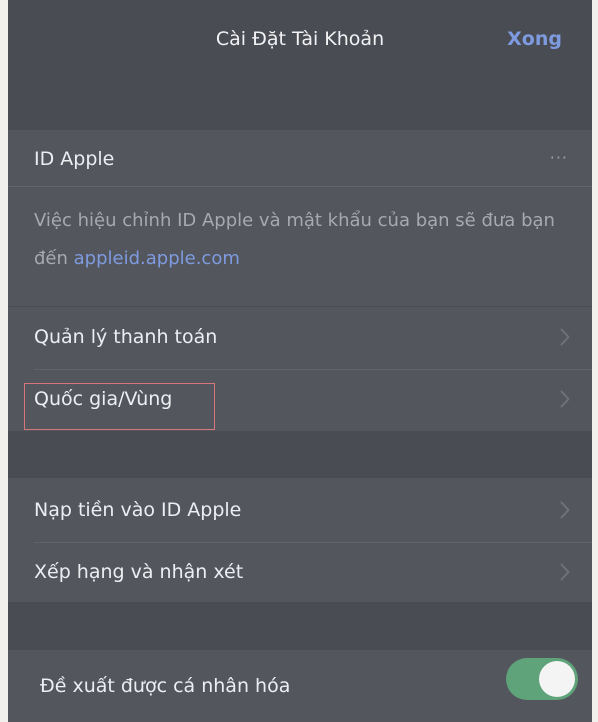 The width and height of the screenshot is (598, 722). Describe the element at coordinates (557, 679) in the screenshot. I see `toggle-knob` at that location.